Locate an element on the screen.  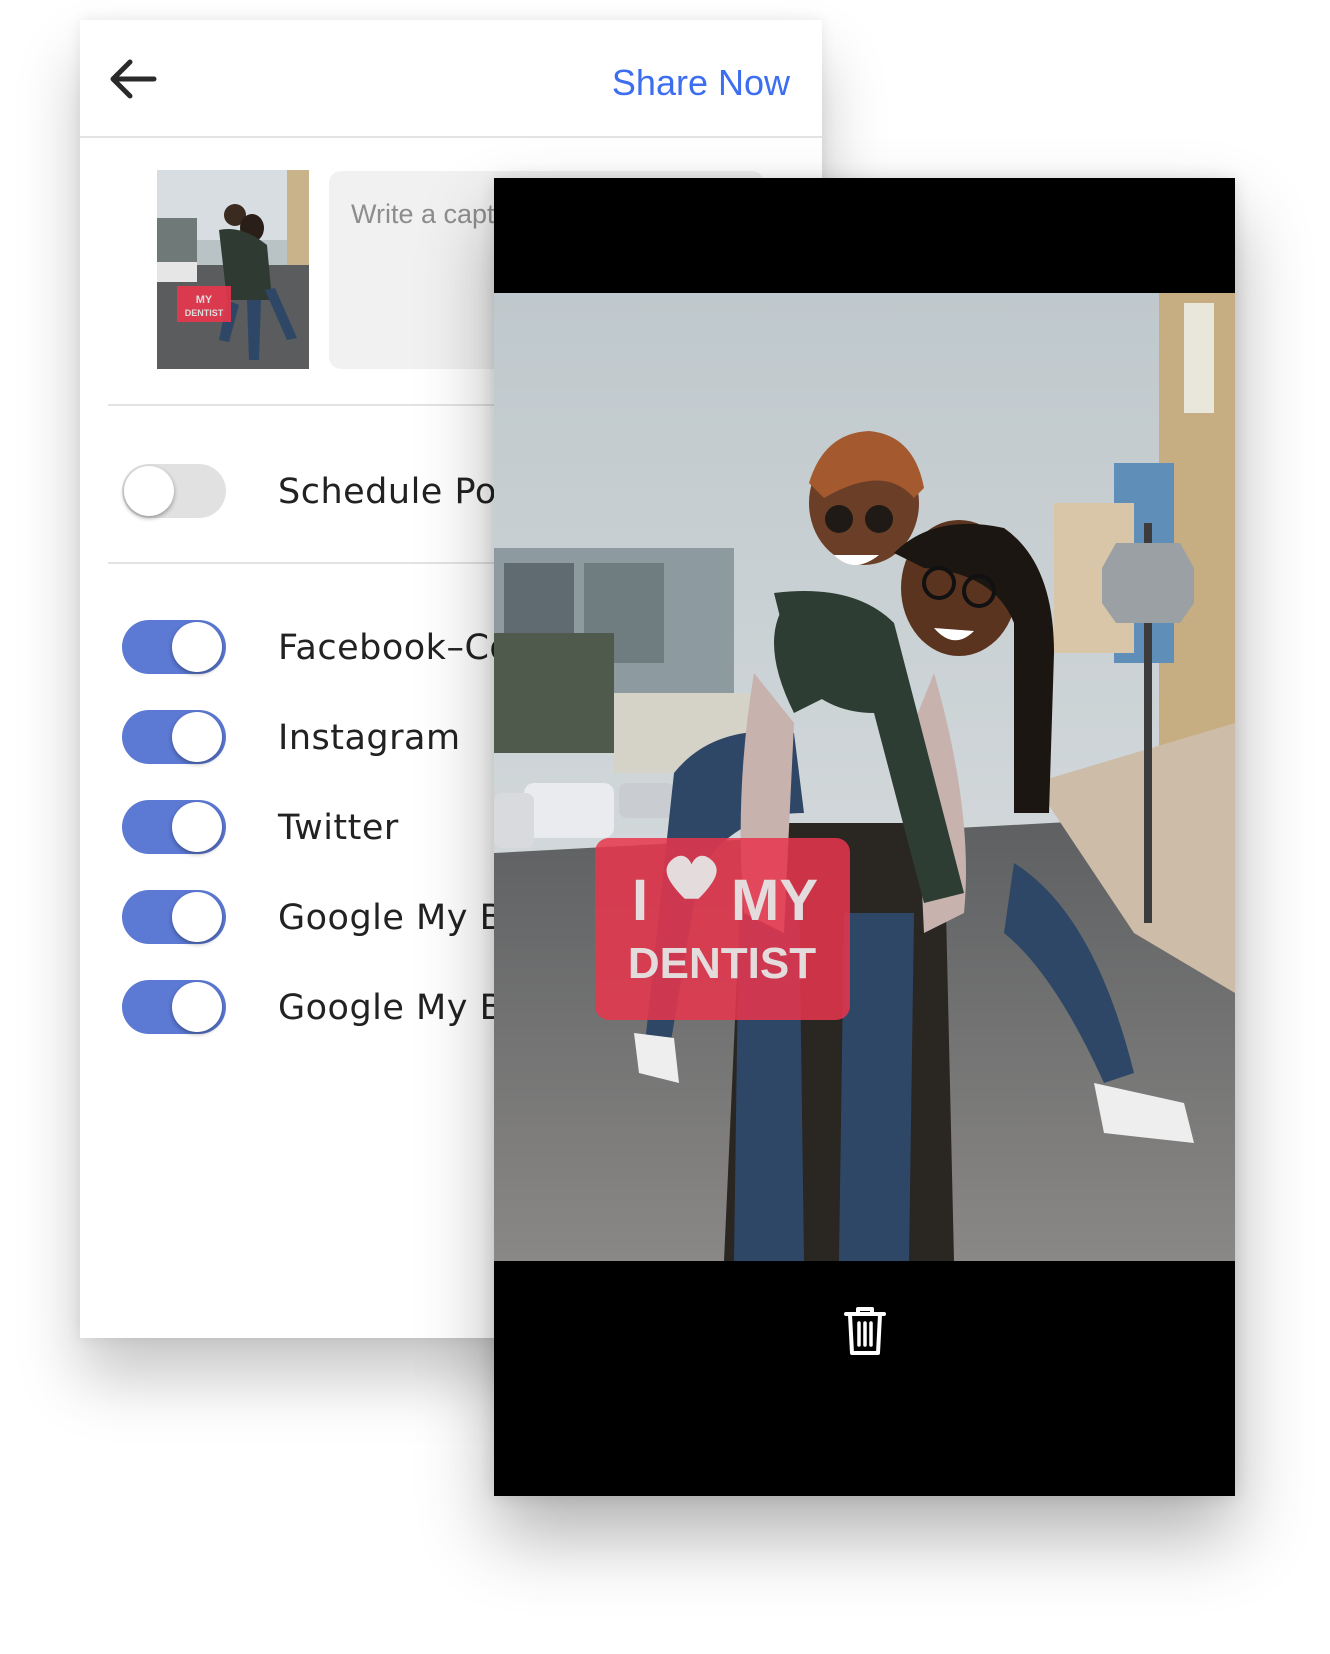
delete-button is located at coordinates (865, 1331).